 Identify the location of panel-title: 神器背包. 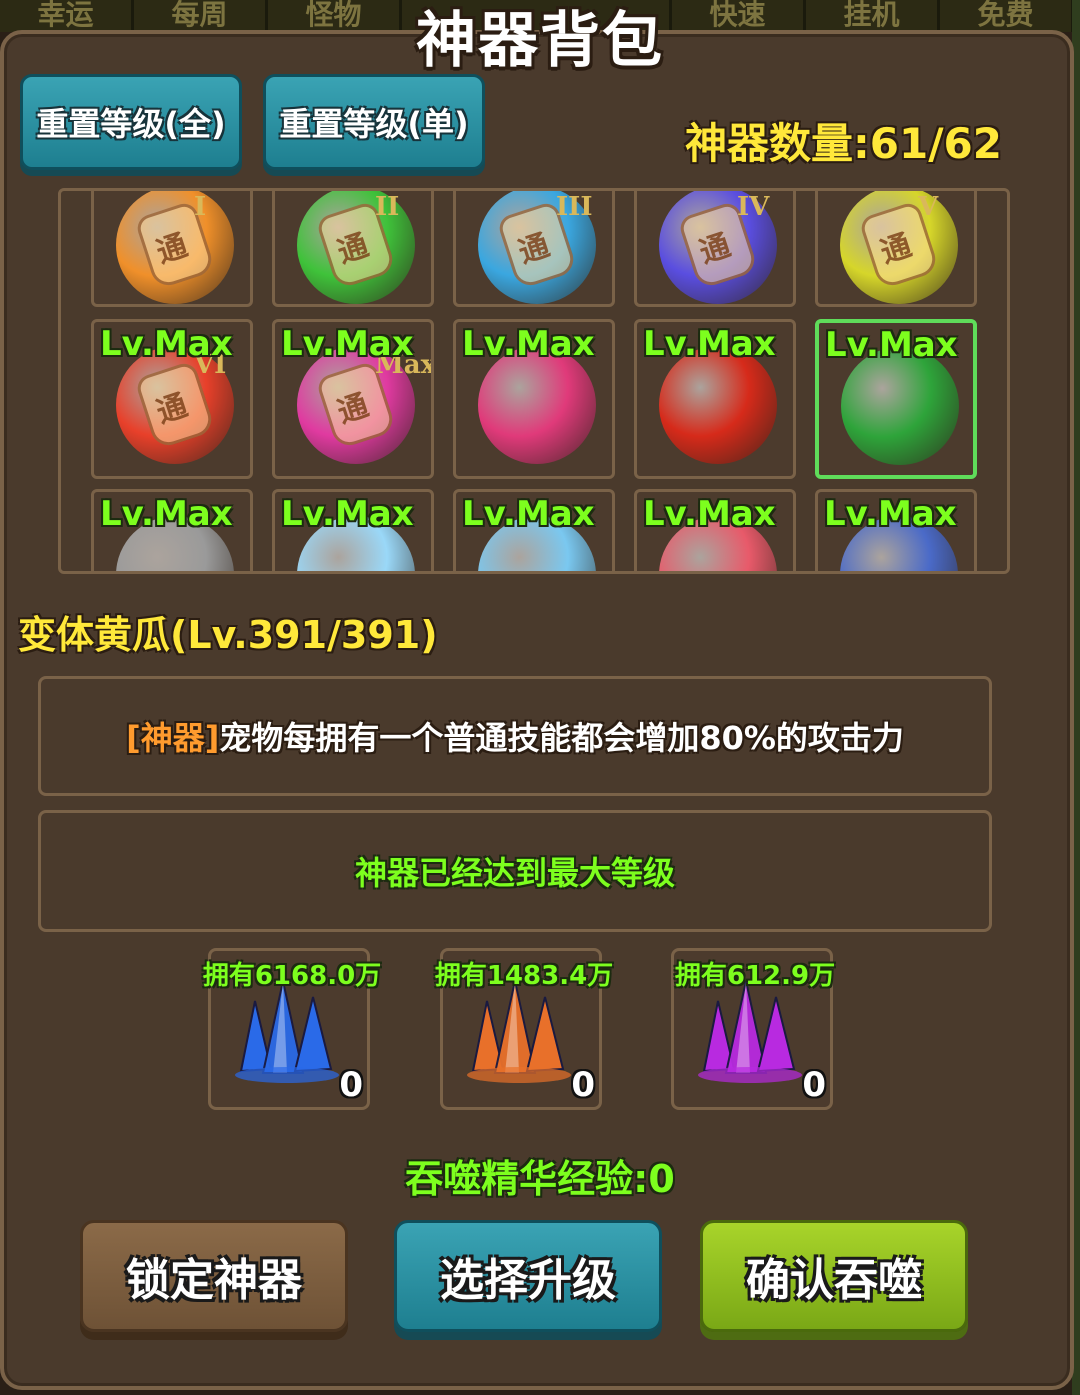
(540, 41).